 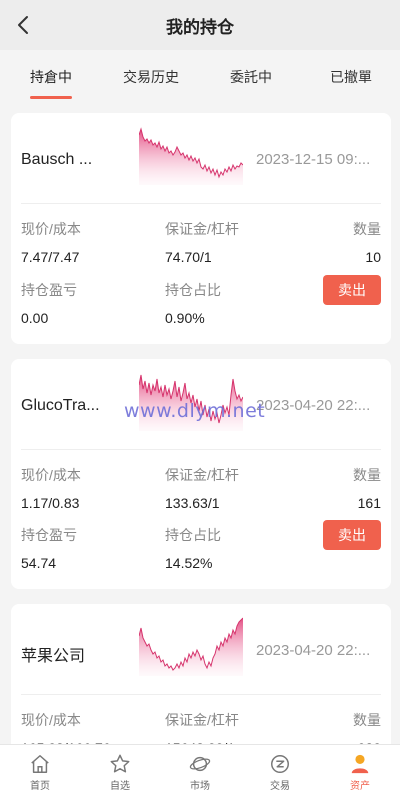 I want to click on header: 我的持仓, so click(x=200, y=25).